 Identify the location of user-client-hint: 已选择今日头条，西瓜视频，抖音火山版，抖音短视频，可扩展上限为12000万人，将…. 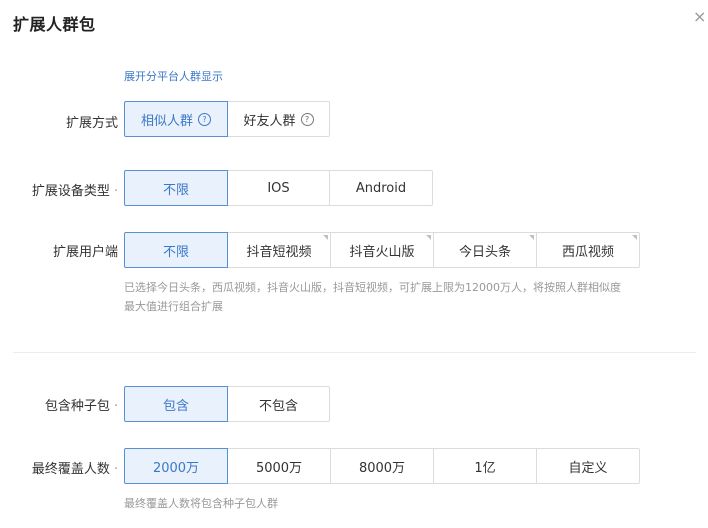
(409, 297).